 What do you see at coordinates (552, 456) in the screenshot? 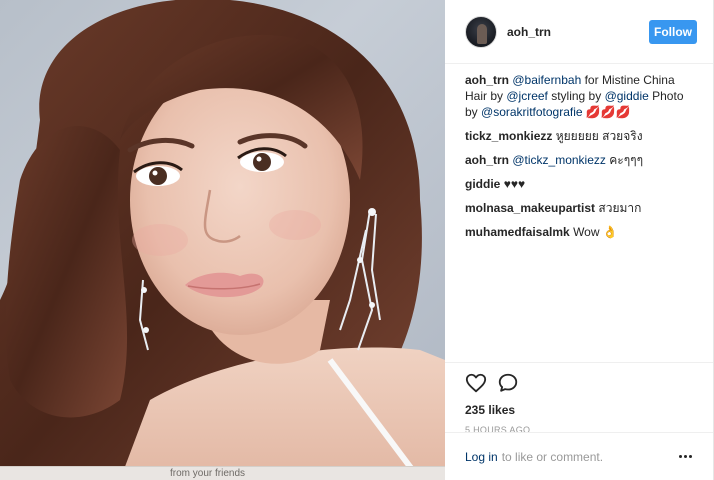
I see `login-prompt-text: to like or comment.` at bounding box center [552, 456].